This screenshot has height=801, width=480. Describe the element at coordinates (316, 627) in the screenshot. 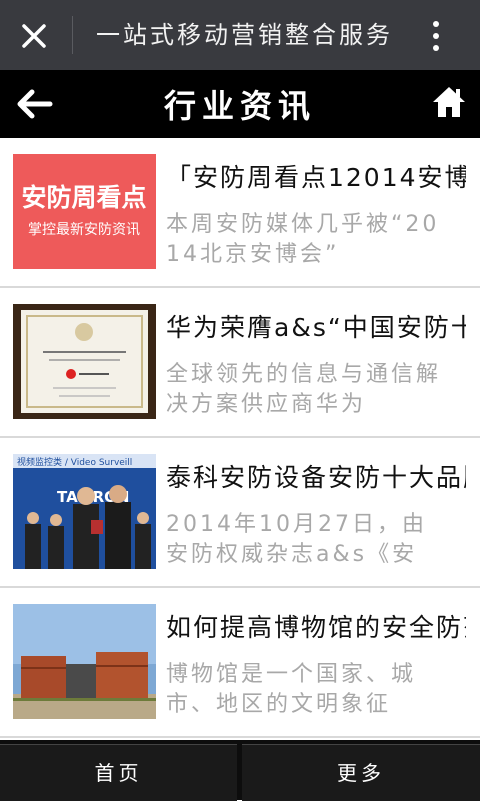

I see `article-title: 如何提高博物馆的安全防范` at that location.